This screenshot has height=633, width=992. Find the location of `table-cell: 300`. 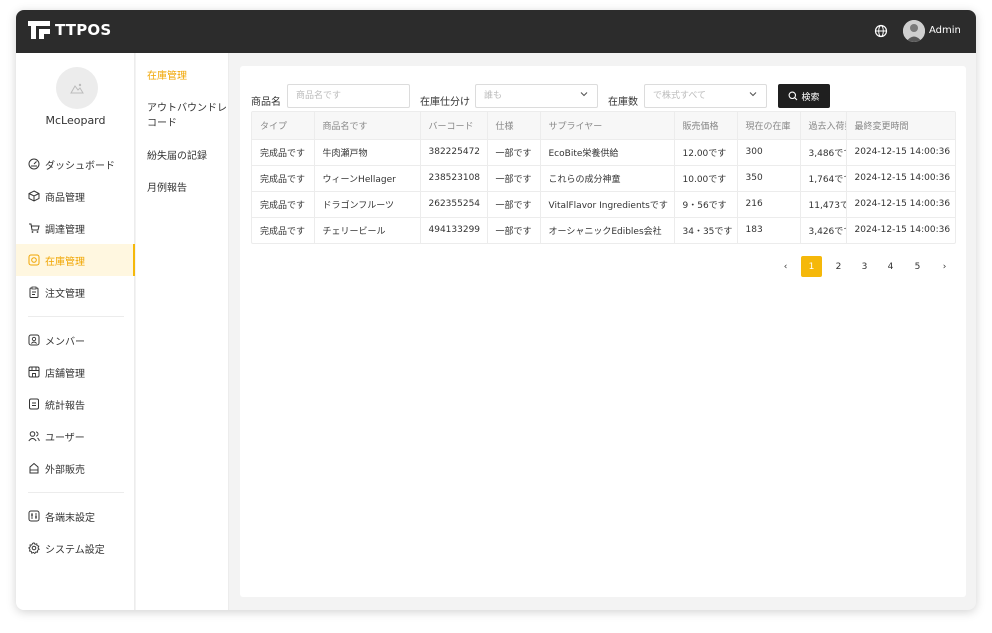

table-cell: 300 is located at coordinates (769, 151).